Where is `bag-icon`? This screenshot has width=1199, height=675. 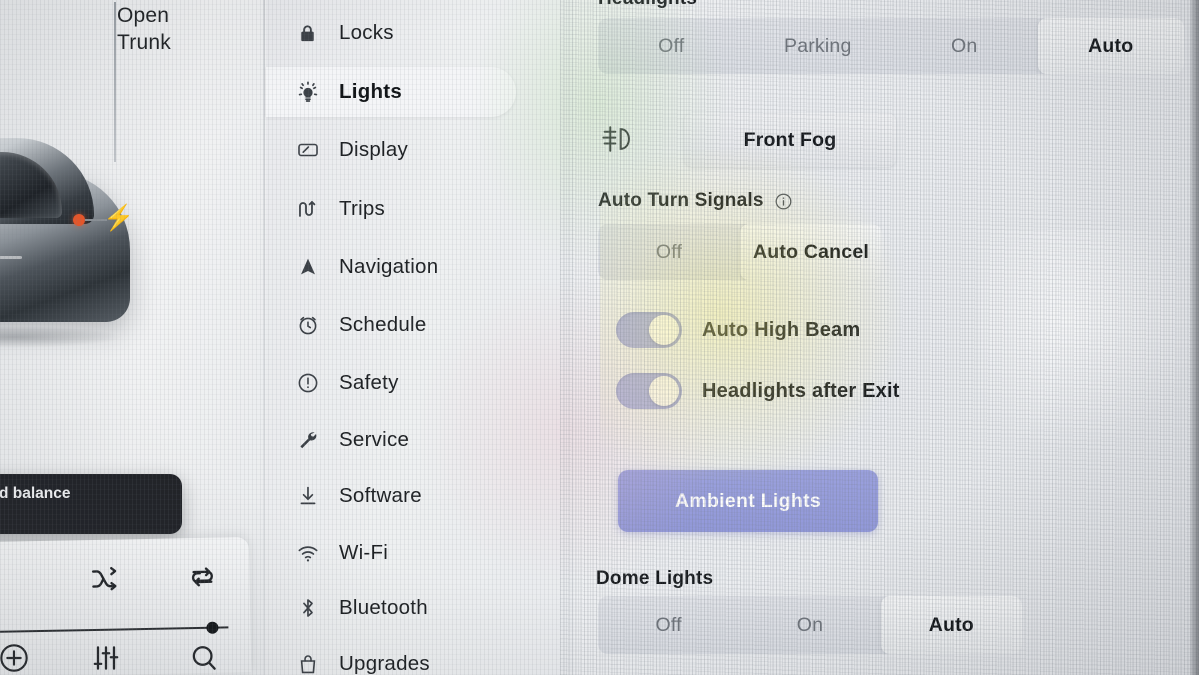 bag-icon is located at coordinates (311, 663).